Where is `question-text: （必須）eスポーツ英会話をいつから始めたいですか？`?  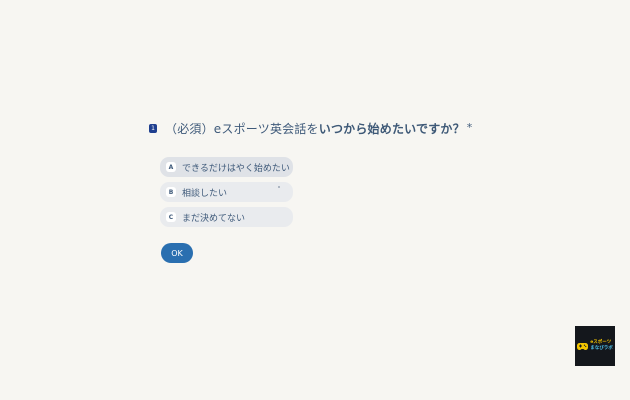 question-text: （必須）eスポーツ英会話をいつから始めたいですか？ is located at coordinates (315, 128).